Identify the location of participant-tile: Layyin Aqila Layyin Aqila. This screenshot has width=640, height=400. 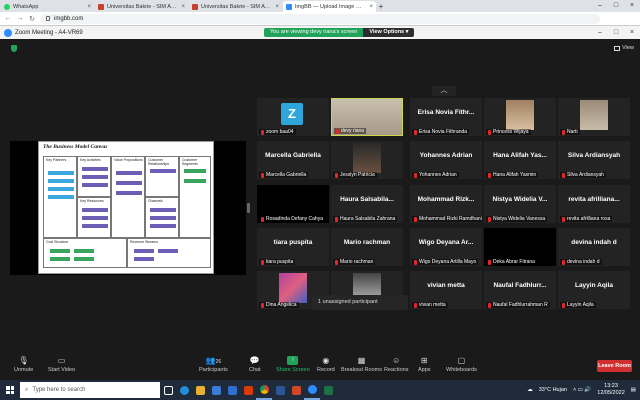
(594, 290).